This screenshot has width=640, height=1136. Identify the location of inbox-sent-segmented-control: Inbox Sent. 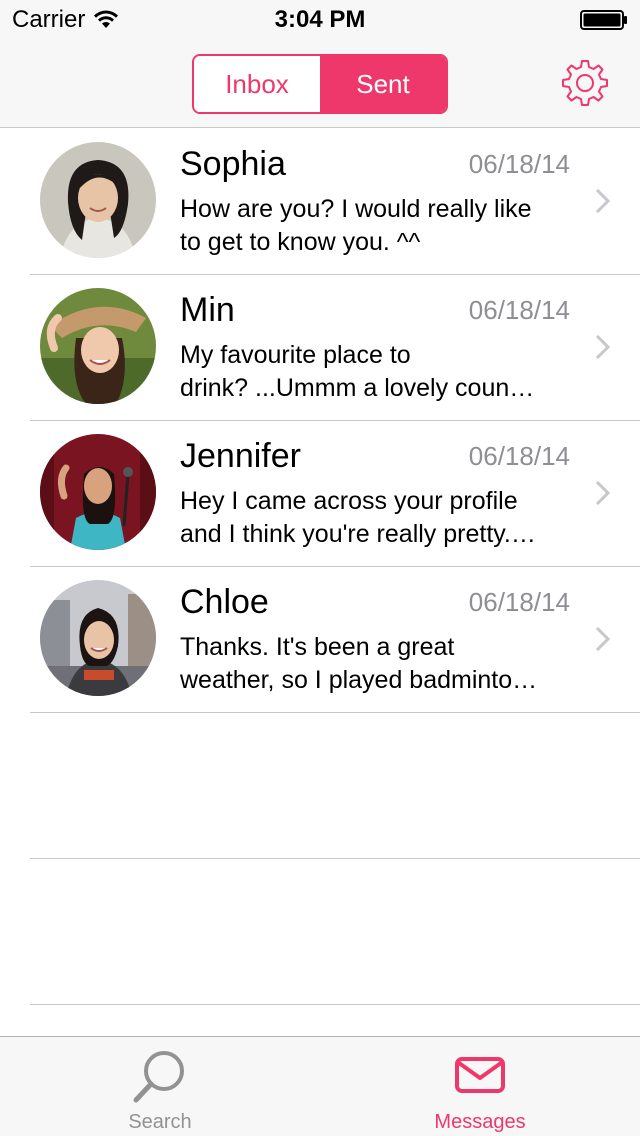
(320, 84).